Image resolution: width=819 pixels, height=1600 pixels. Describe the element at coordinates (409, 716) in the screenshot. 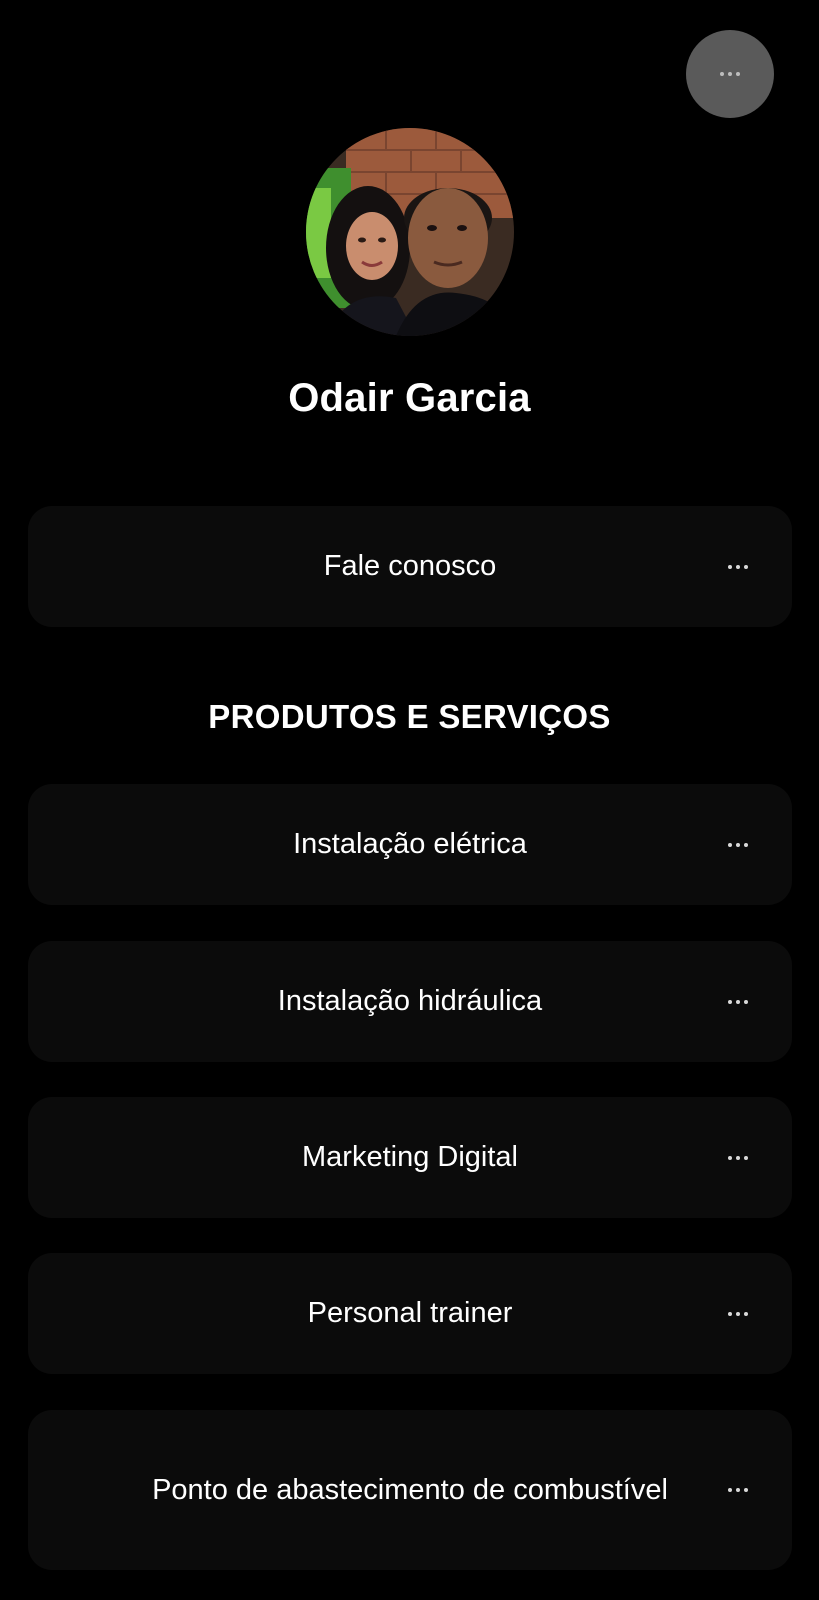

I see `section-heading: PRODUTOS E SERVIÇOS` at that location.